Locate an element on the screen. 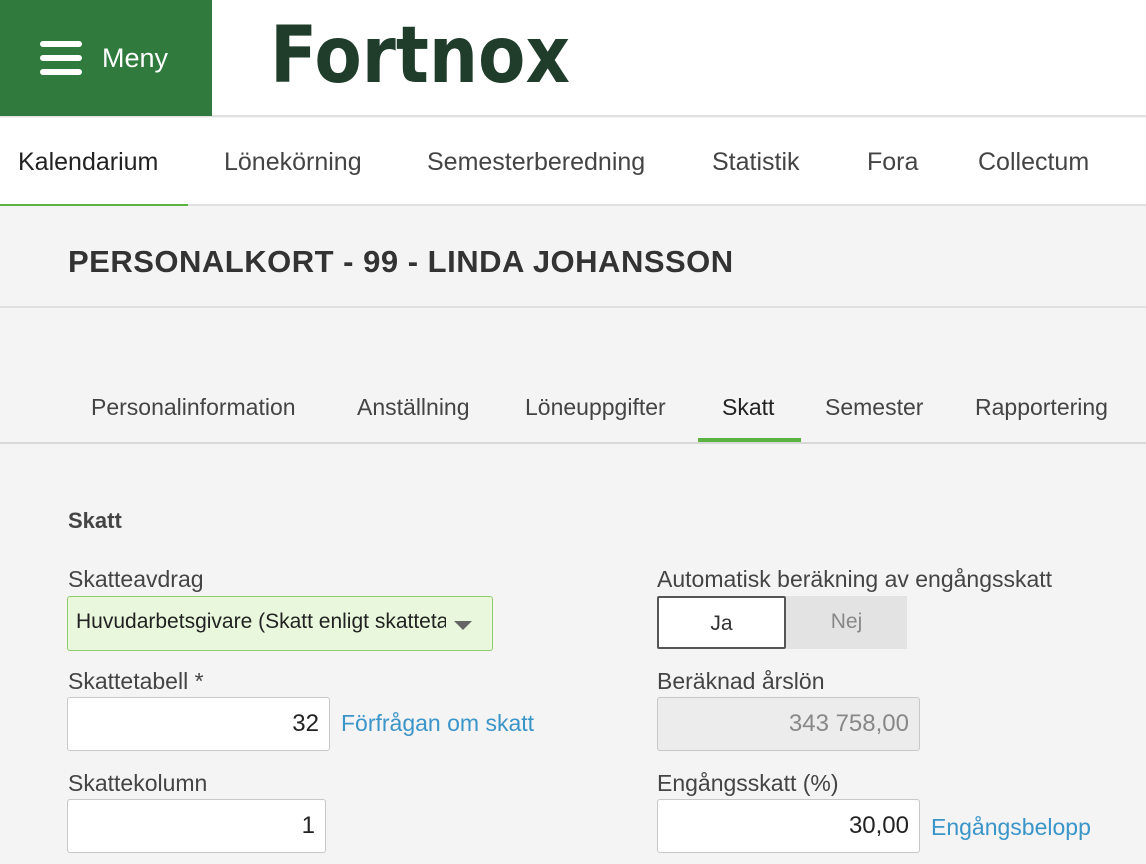 The width and height of the screenshot is (1146, 864). fortnox-logo: Fortnox is located at coordinates (422, 54).